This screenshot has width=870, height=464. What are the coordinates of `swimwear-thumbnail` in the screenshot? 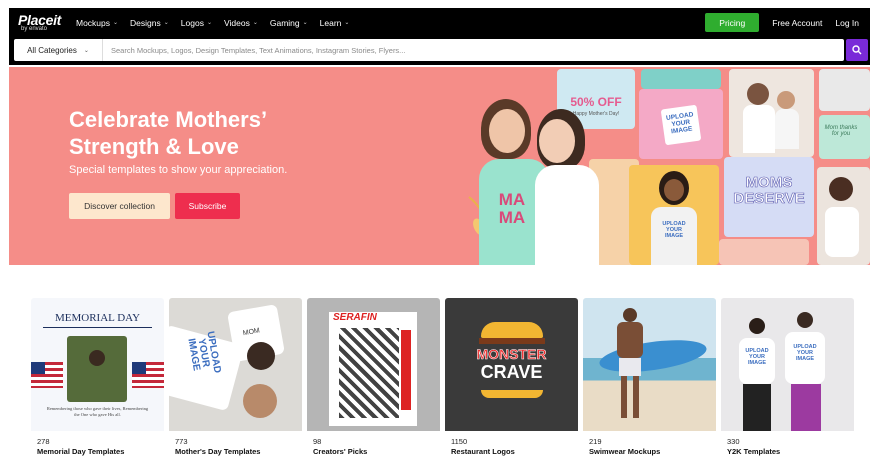 It's located at (649, 364).